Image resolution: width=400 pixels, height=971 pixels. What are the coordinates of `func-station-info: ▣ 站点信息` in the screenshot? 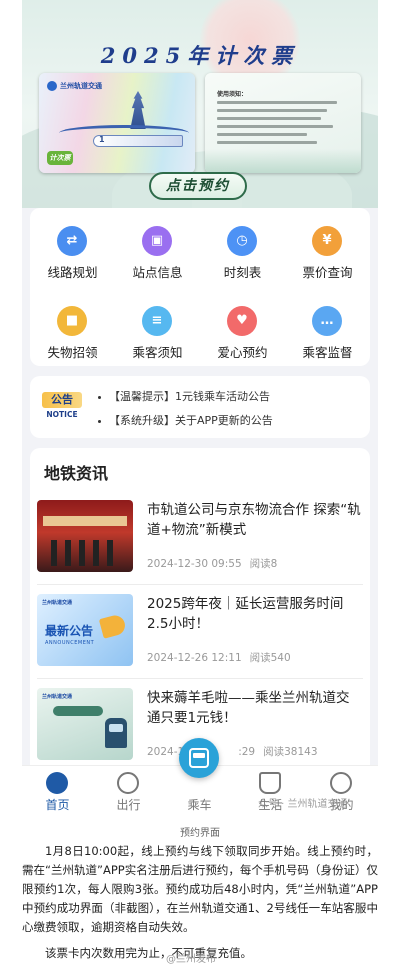 It's located at (157, 247).